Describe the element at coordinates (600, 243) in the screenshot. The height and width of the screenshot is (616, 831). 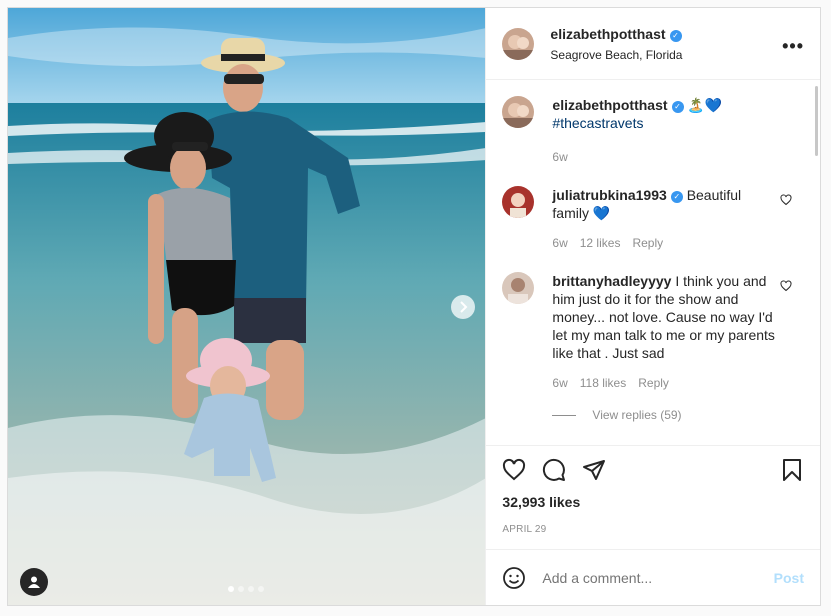
I see `comment-likes: 12 likes` at that location.